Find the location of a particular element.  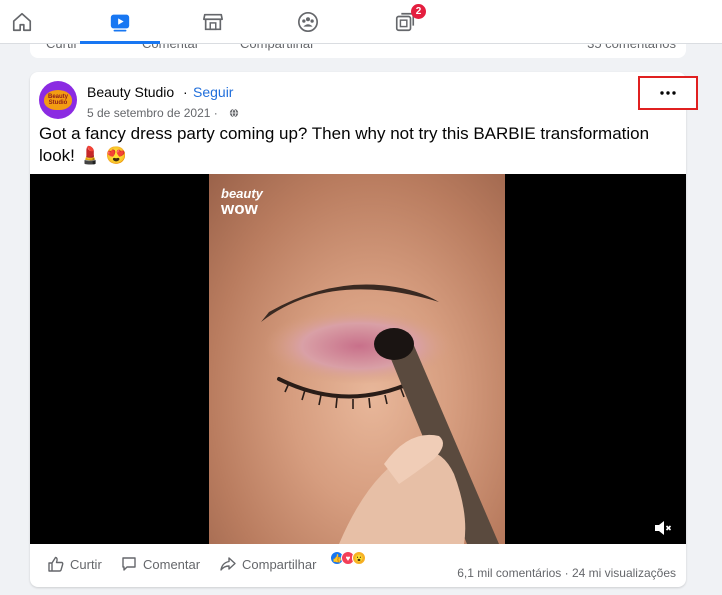

comment-button: Comentar is located at coordinates (160, 564).